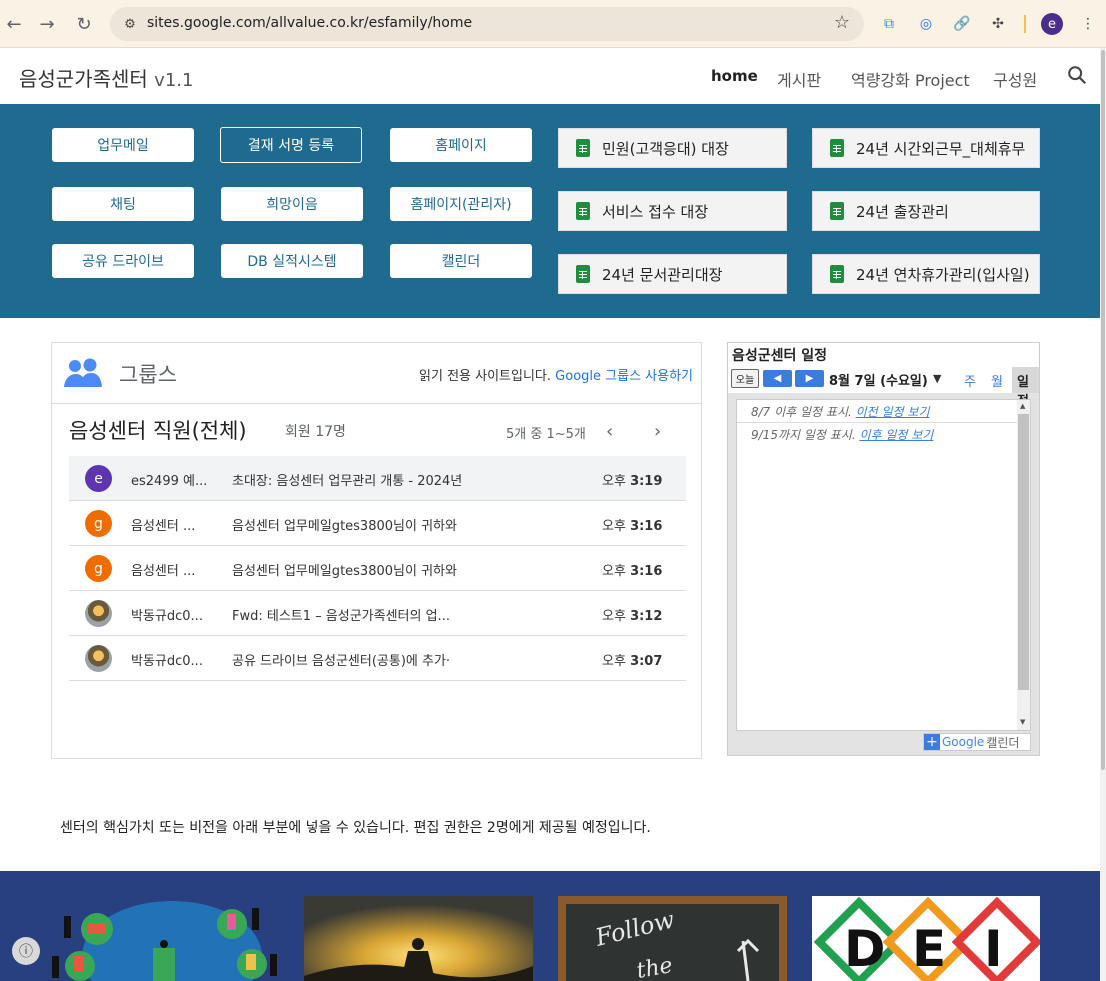  What do you see at coordinates (889, 24) in the screenshot?
I see `translate-icon: ⧉` at bounding box center [889, 24].